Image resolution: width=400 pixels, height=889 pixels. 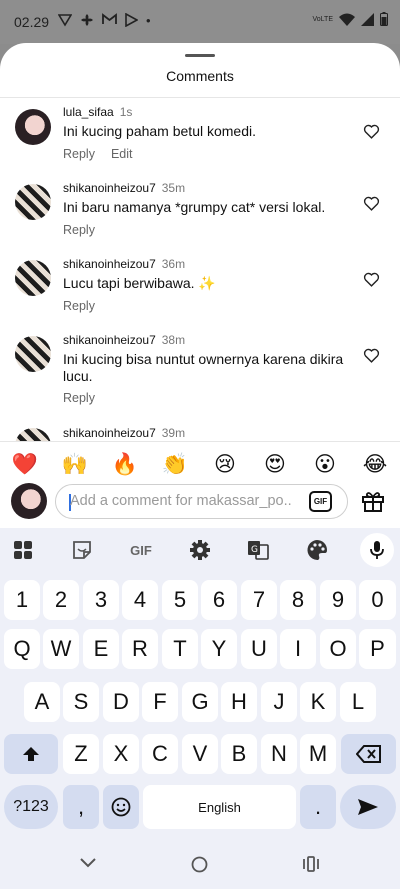 I want to click on key-u: U, so click(x=259, y=649).